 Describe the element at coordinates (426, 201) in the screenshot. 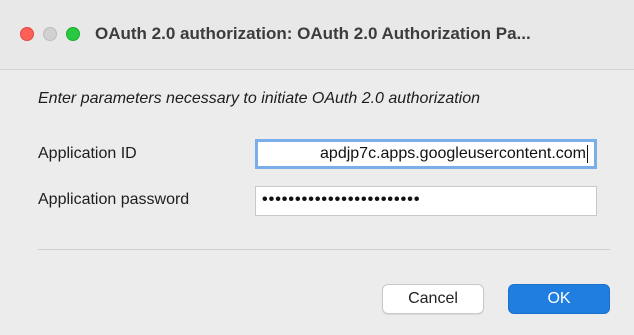

I see `application-password-input: ••••••••••••••••••••••••` at that location.